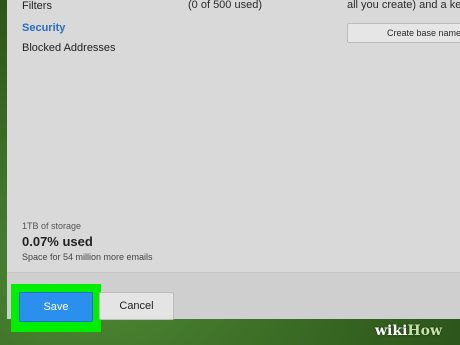 The image size is (460, 345). I want to click on cancel-button: Cancel, so click(136, 306).